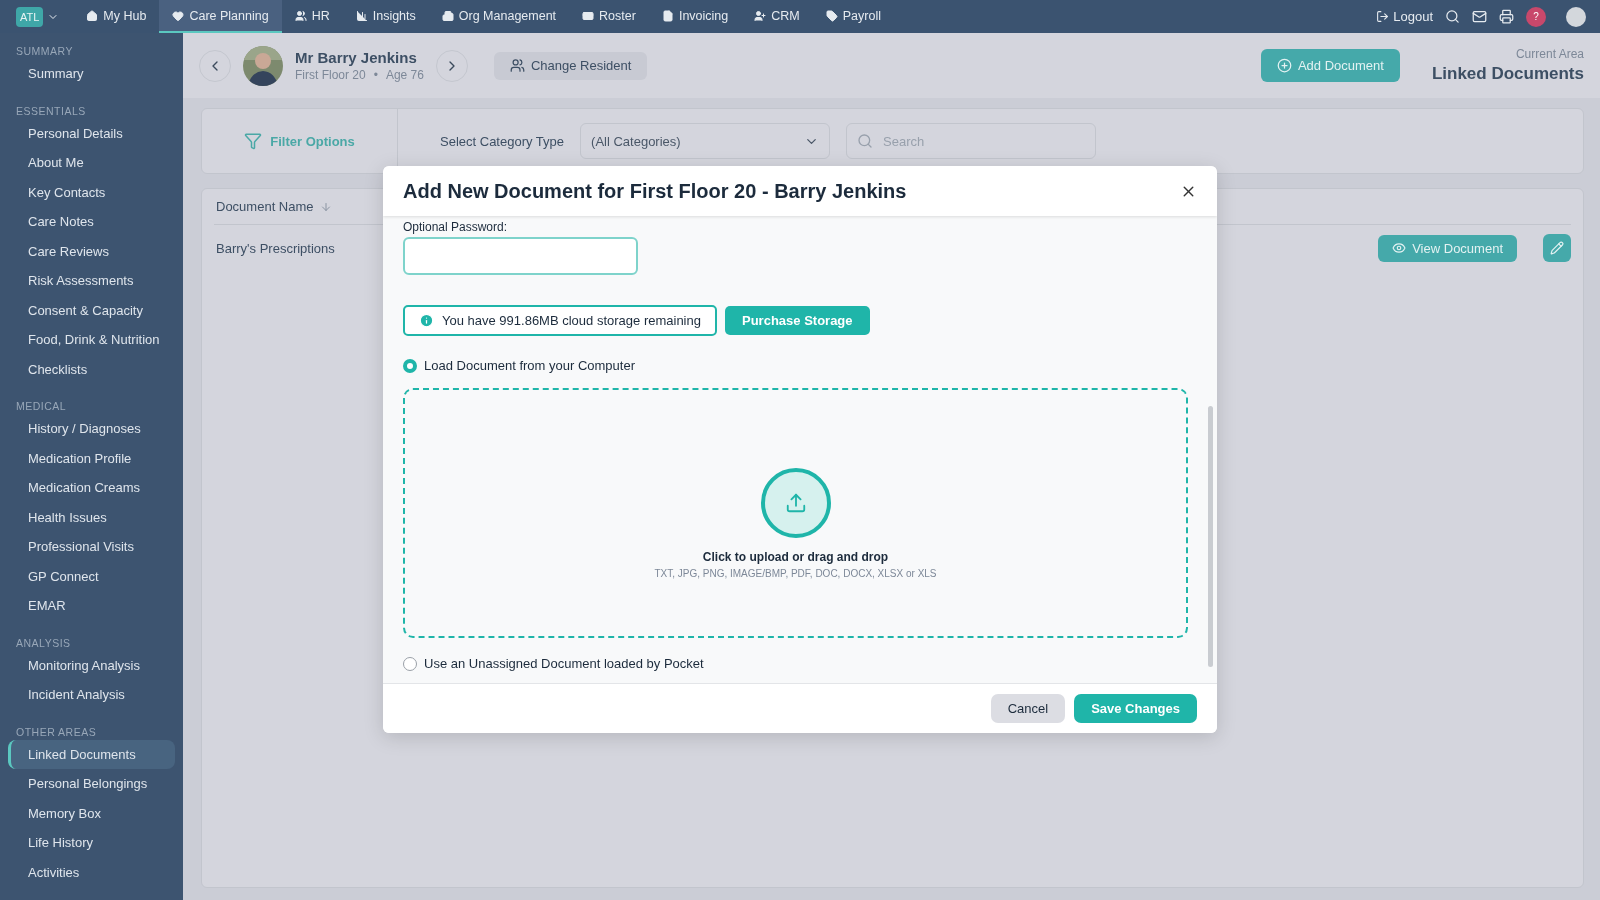 This screenshot has height=900, width=1600. What do you see at coordinates (43, 643) in the screenshot?
I see `sidebar-heading: ANALYSIS` at bounding box center [43, 643].